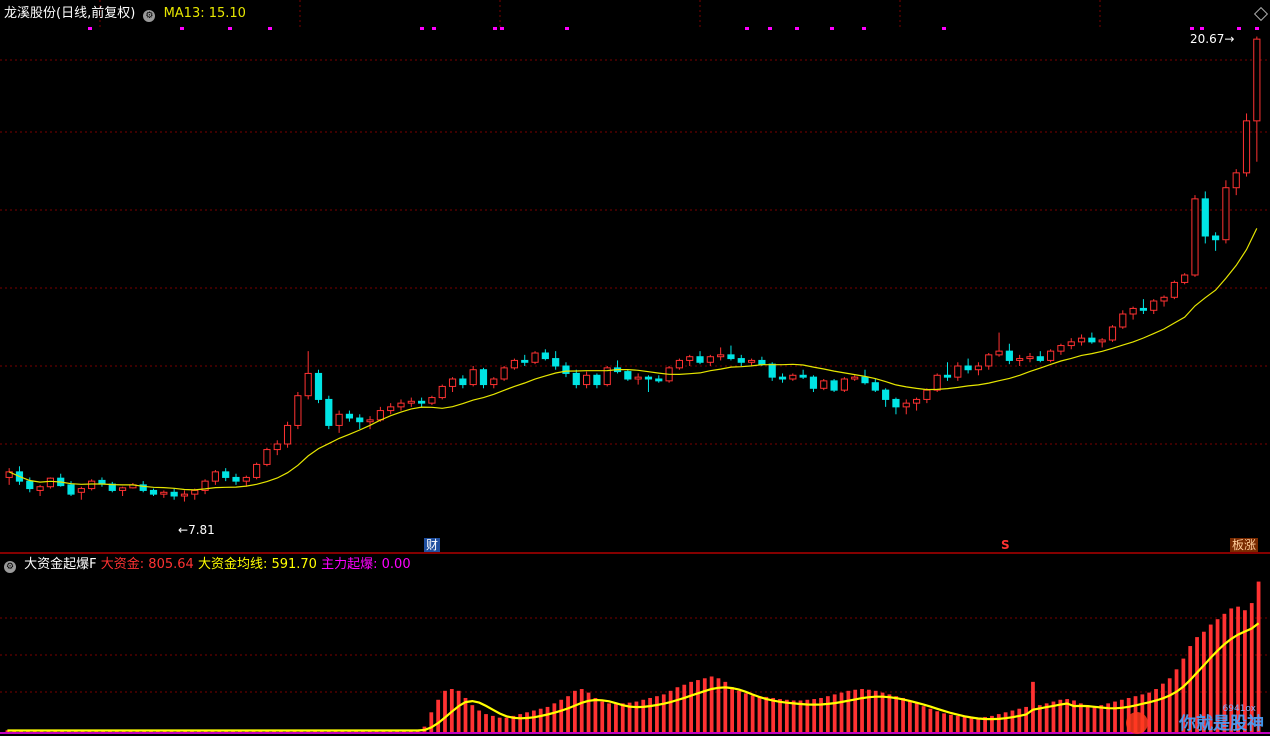 The width and height of the screenshot is (1270, 736). What do you see at coordinates (432, 545) in the screenshot?
I see `cai-badge: 财` at bounding box center [432, 545].